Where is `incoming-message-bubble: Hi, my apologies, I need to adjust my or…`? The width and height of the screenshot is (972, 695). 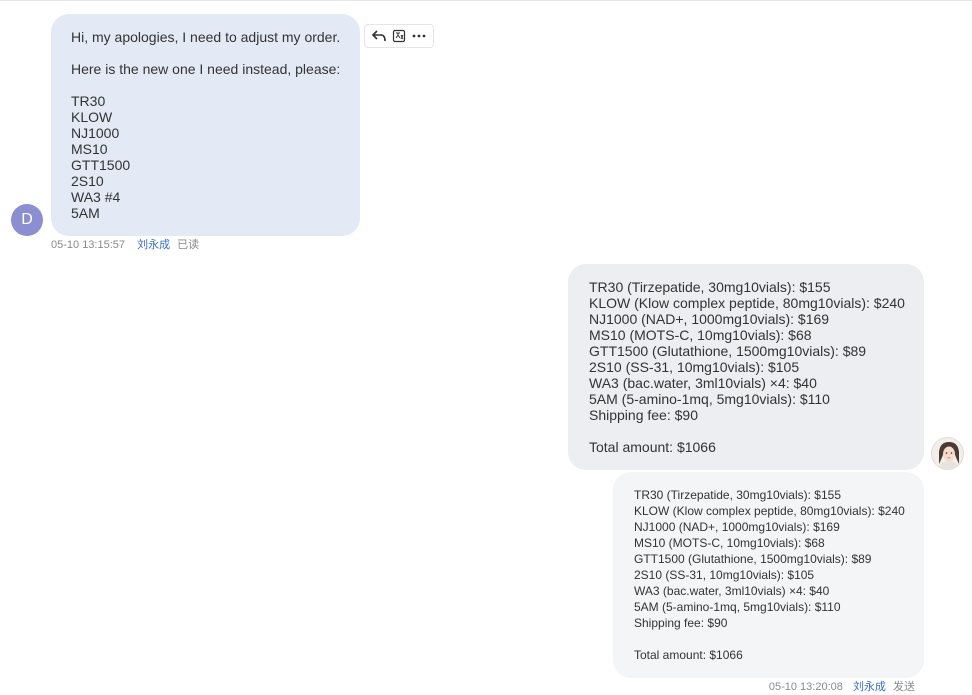
incoming-message-bubble: Hi, my apologies, I need to adjust my or… is located at coordinates (205, 125).